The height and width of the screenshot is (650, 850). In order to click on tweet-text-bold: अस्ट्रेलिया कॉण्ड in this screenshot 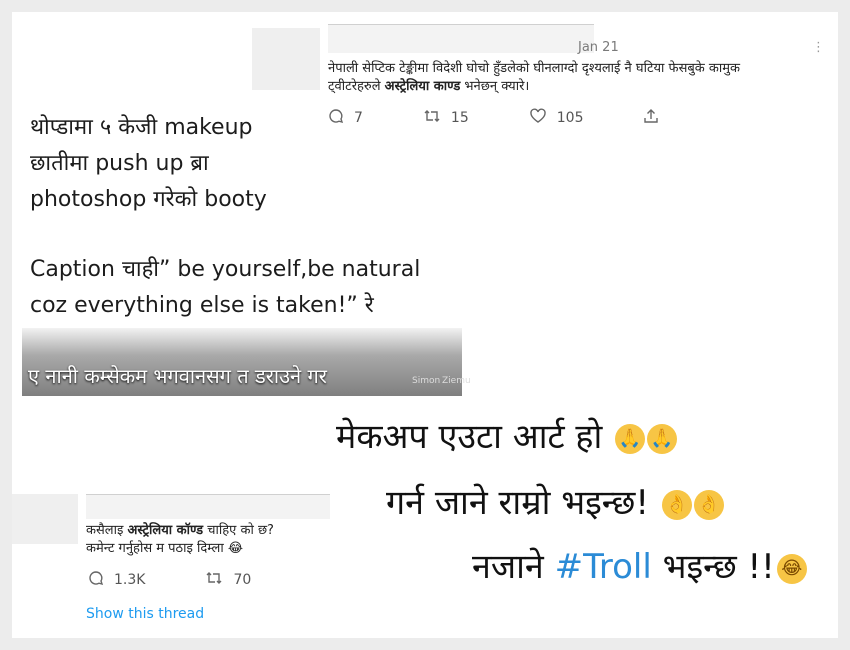, I will do `click(165, 530)`.